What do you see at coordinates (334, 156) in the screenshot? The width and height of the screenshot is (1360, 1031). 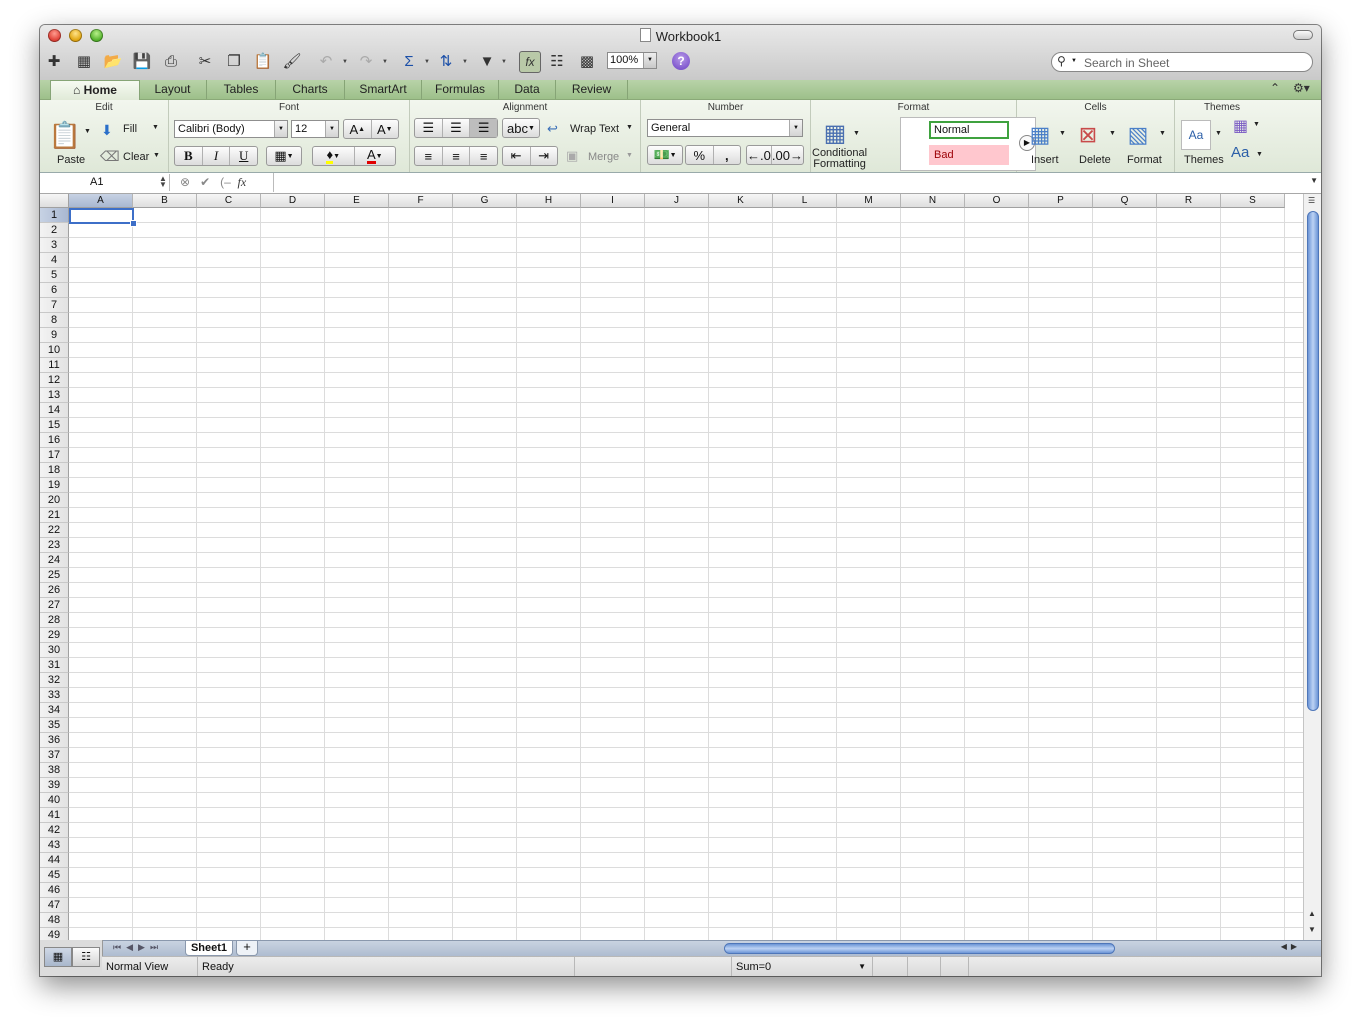 I see `fill-color-button: ♦ ▼` at bounding box center [334, 156].